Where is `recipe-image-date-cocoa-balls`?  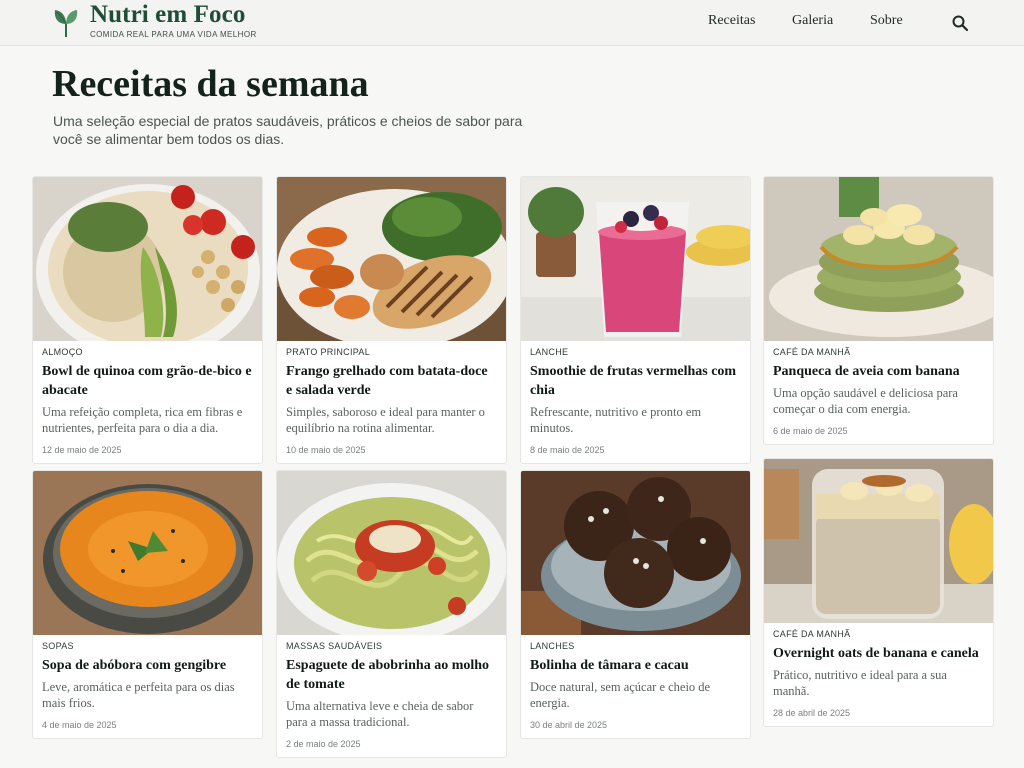 recipe-image-date-cocoa-balls is located at coordinates (635, 553).